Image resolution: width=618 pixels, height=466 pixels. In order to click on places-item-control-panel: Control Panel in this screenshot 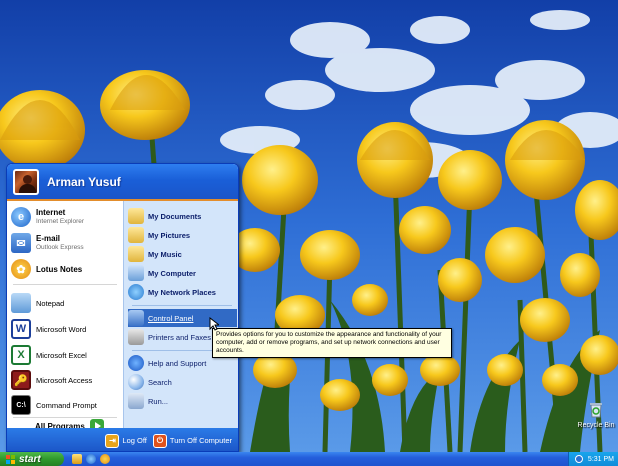, I will do `click(182, 318)`.